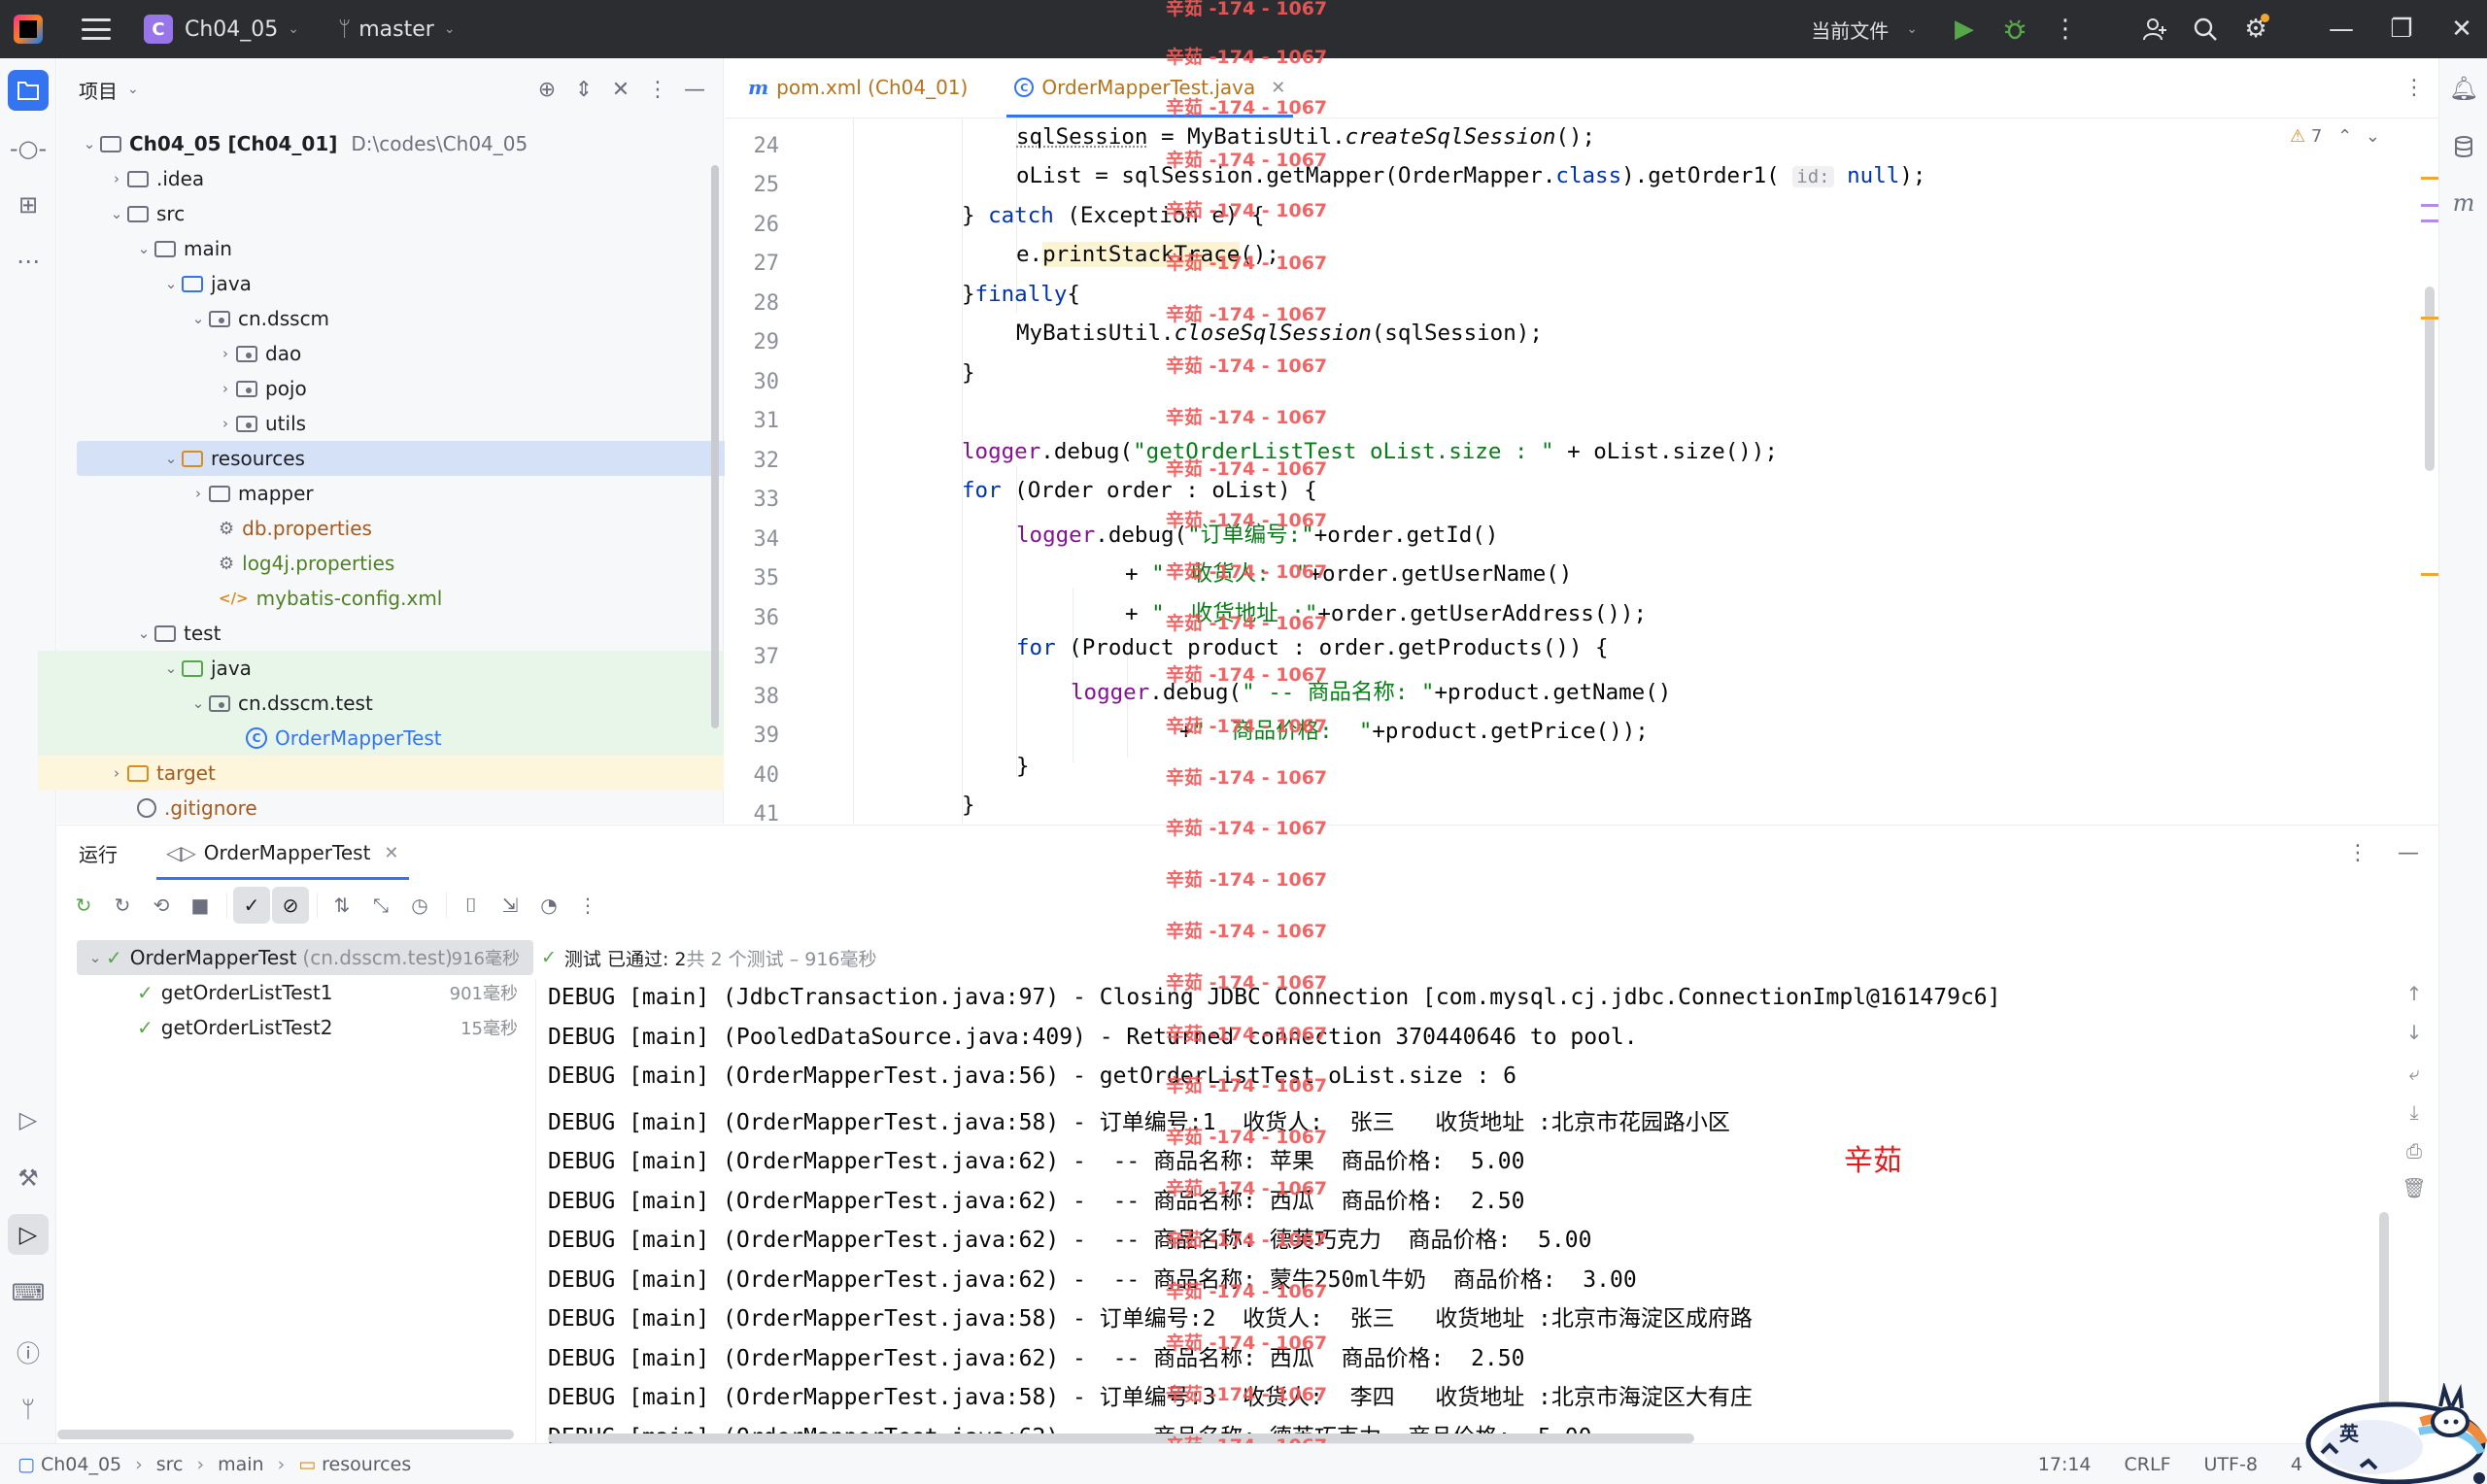 This screenshot has height=1484, width=2487. Describe the element at coordinates (161, 905) in the screenshot. I see `toggle-auto-test-icon: ⟲` at that location.